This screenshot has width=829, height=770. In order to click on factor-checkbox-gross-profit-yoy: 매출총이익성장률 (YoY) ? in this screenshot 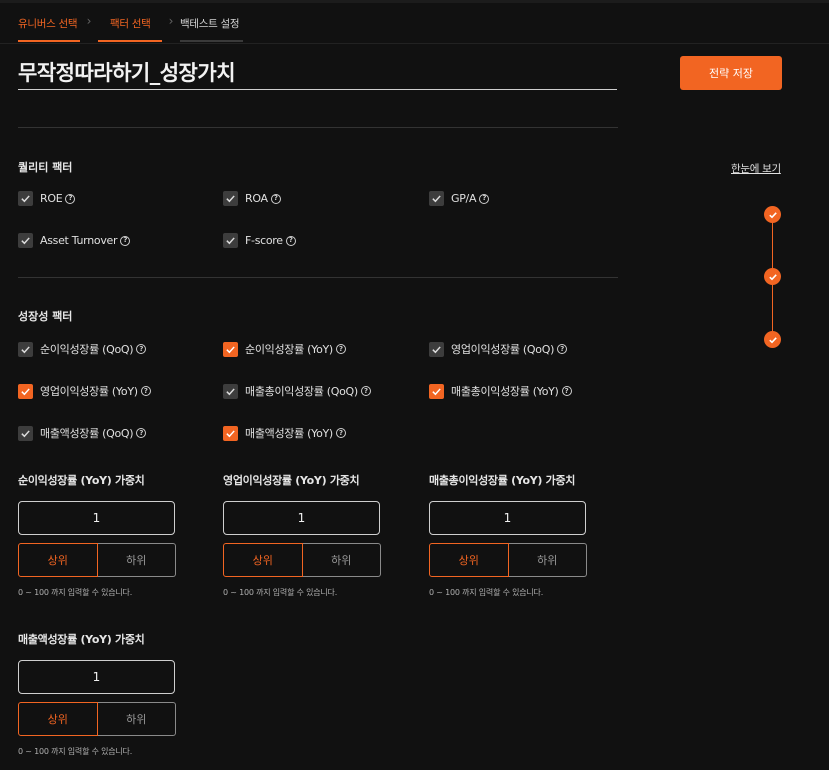, I will do `click(500, 391)`.